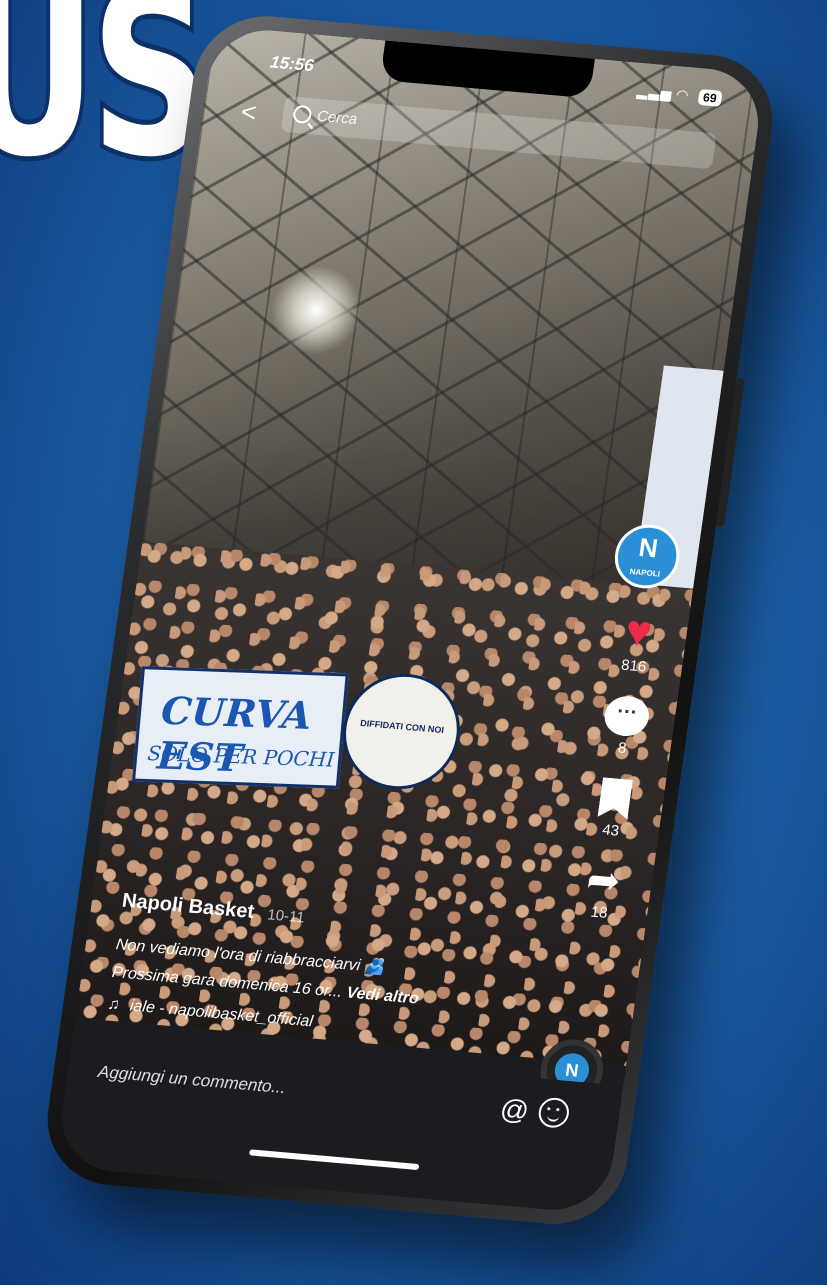  Describe the element at coordinates (611, 830) in the screenshot. I see `bookmark-count: 43` at that location.